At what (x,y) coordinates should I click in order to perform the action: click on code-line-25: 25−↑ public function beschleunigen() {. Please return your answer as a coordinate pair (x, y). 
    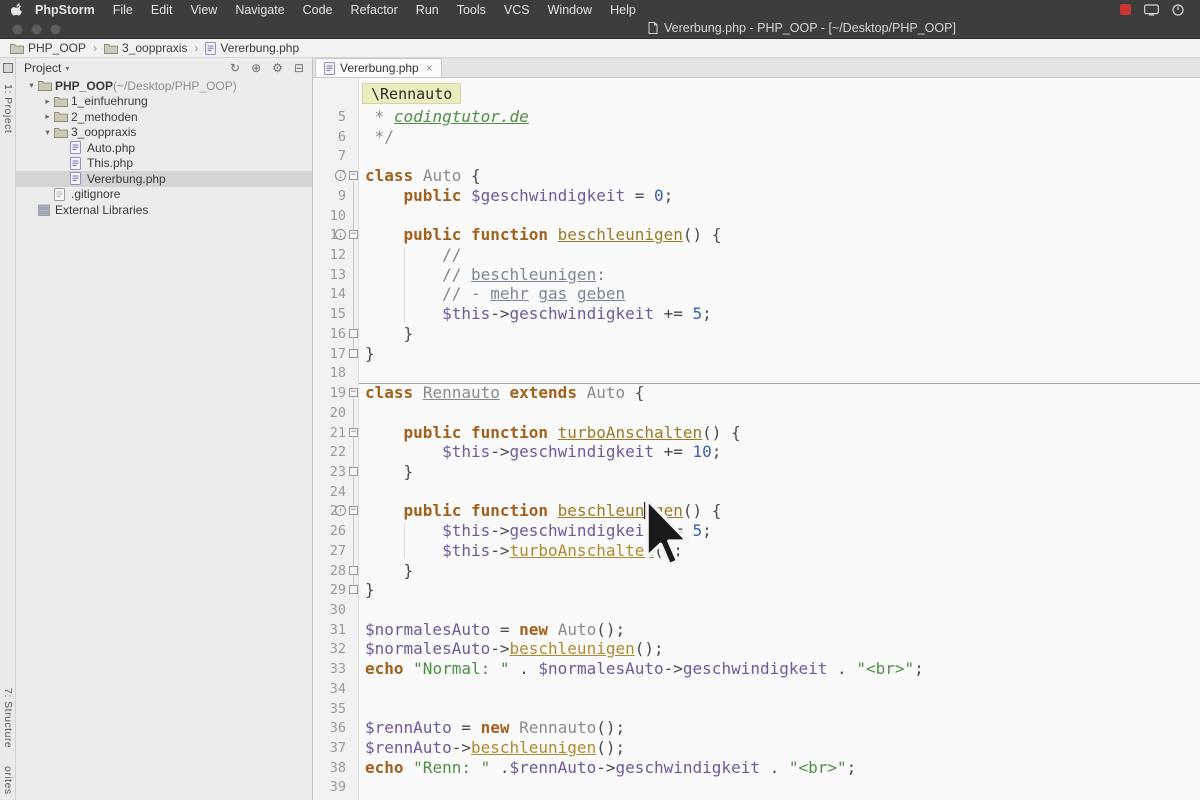
    Looking at the image, I should click on (756, 511).